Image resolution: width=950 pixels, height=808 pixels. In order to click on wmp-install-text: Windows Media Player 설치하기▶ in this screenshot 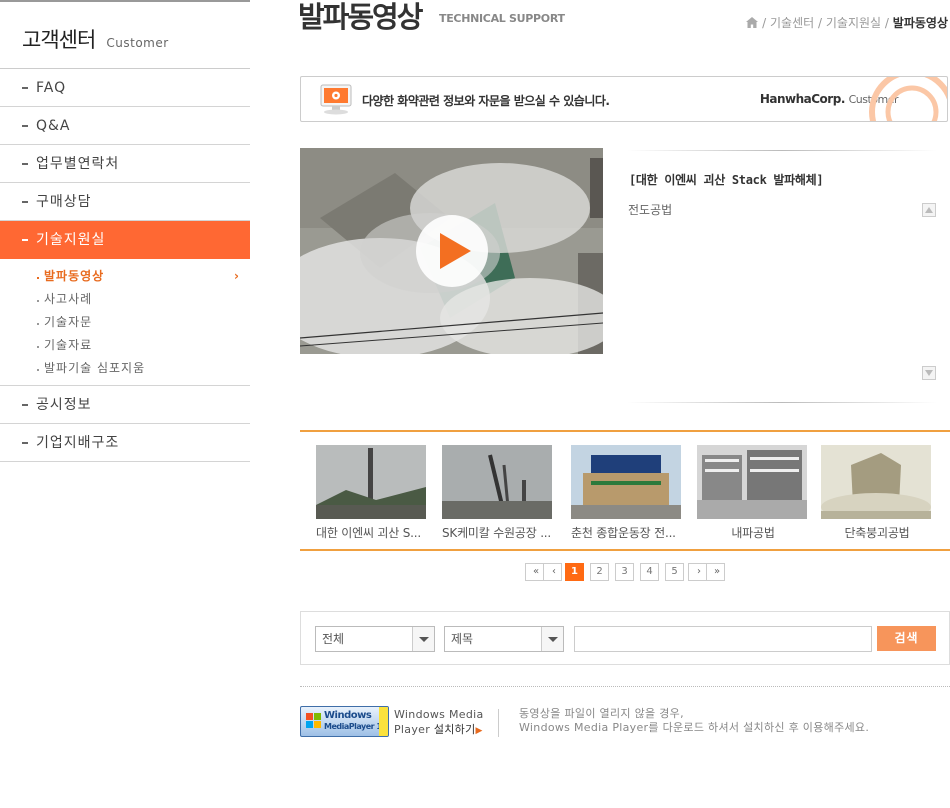, I will do `click(439, 723)`.